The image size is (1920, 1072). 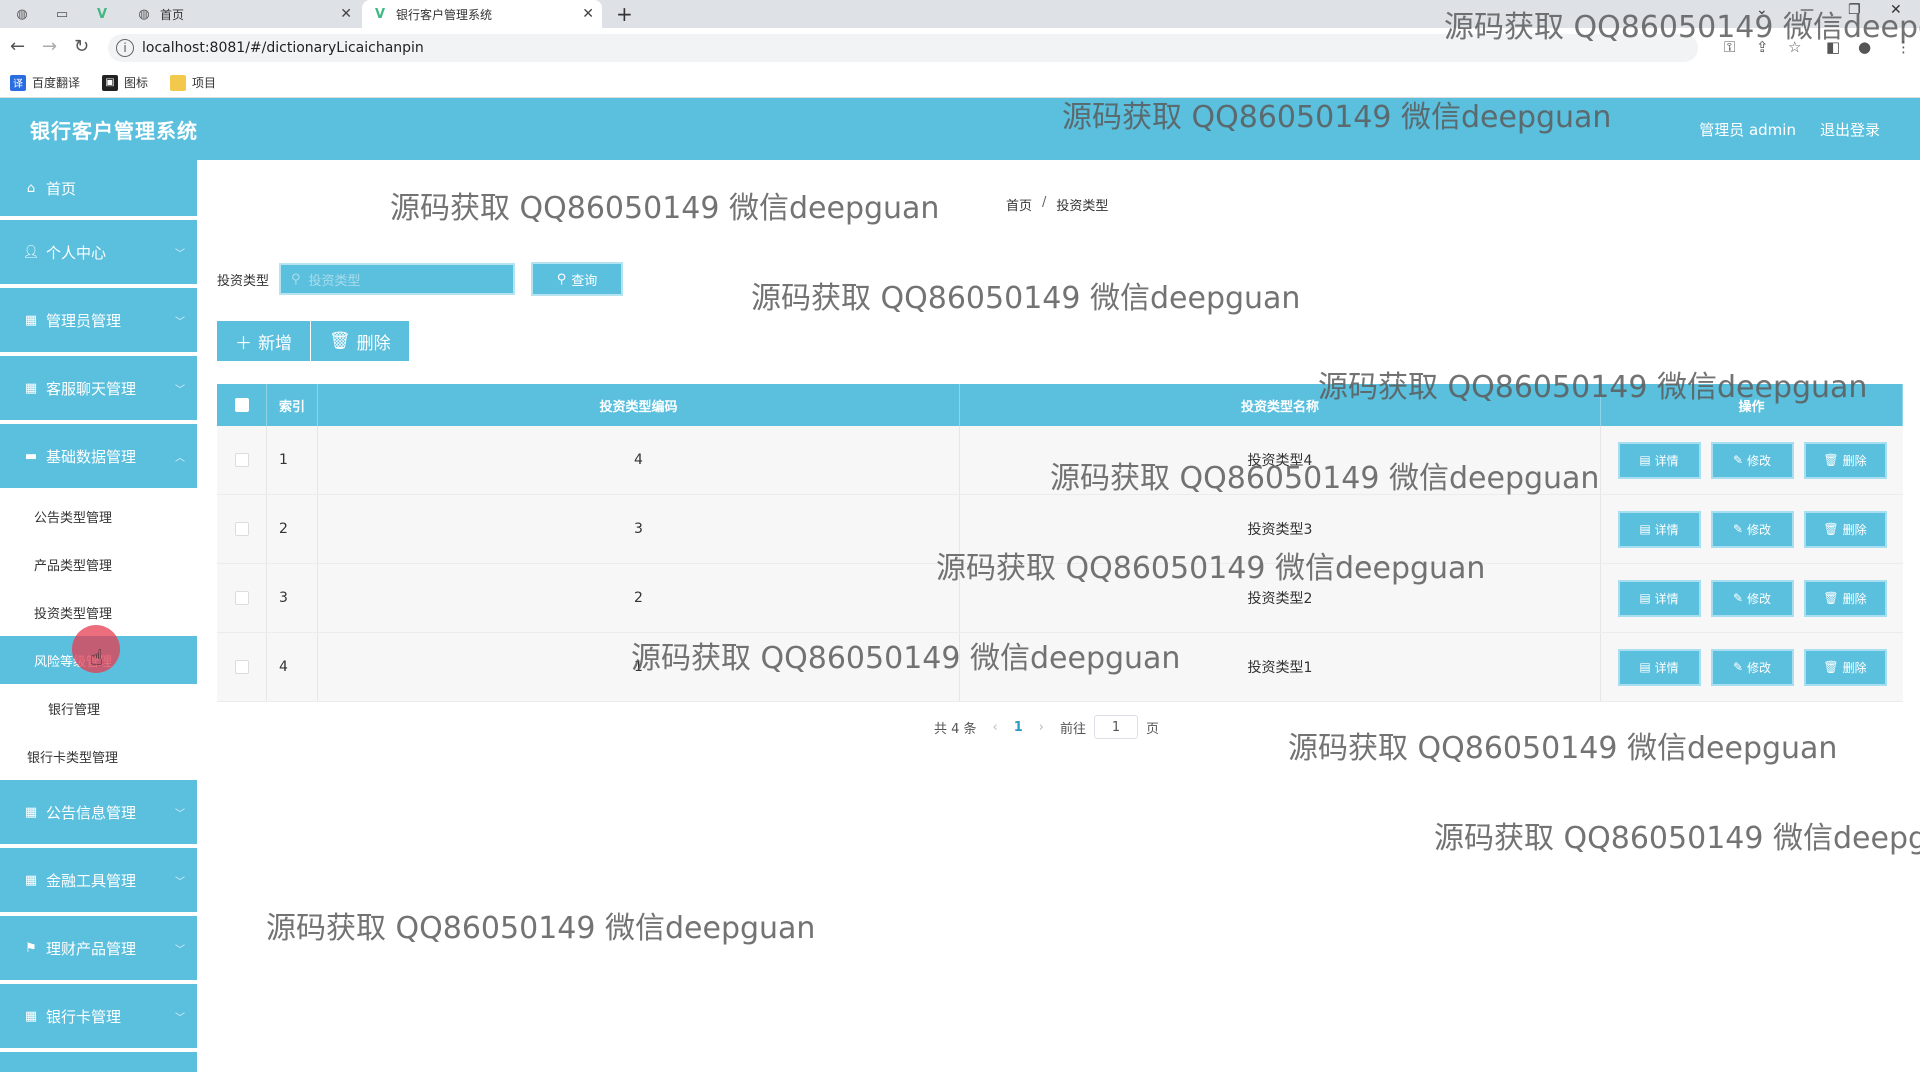 I want to click on browser-tabstrip: ◍ ▭ V ◍ 首页 ✕ V 银行客户管理系统 ✕ + ⌄ — ❐ ✕, so click(x=960, y=14).